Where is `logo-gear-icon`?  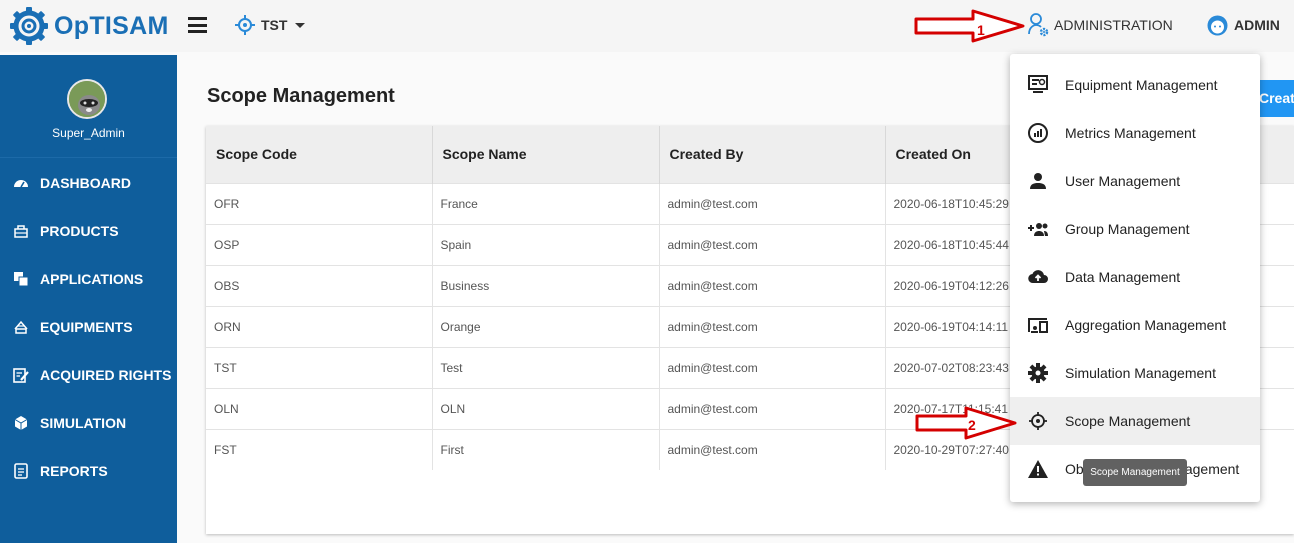 logo-gear-icon is located at coordinates (29, 26).